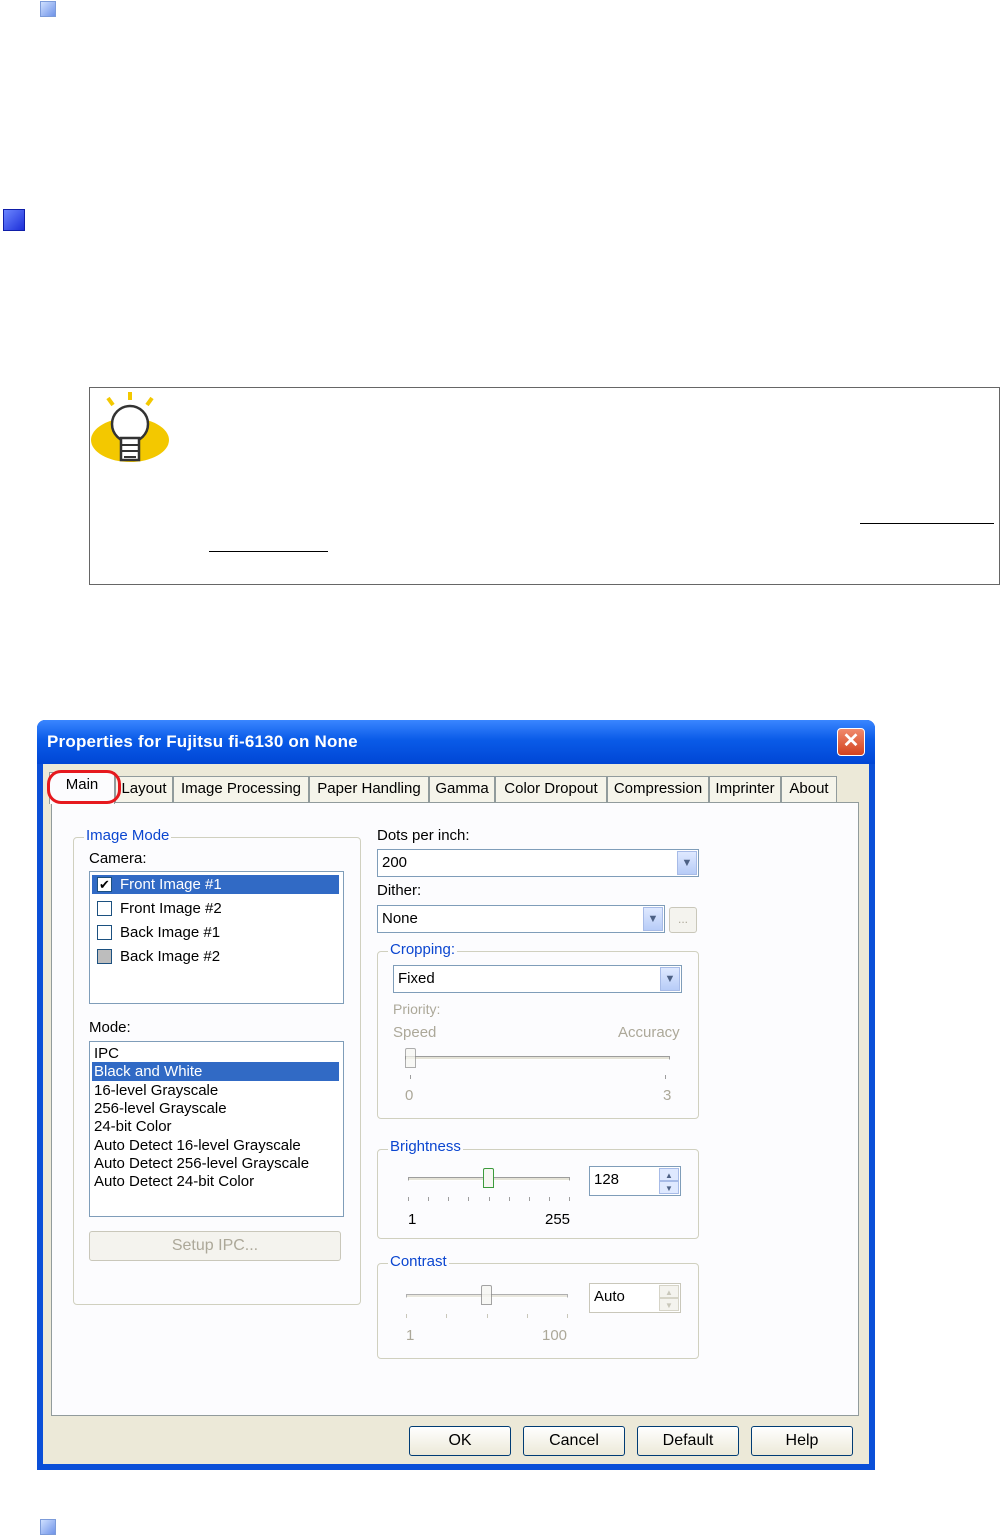 Image resolution: width=1002 pixels, height=1538 pixels. I want to click on tab-color-dropout: Color Dropout, so click(551, 789).